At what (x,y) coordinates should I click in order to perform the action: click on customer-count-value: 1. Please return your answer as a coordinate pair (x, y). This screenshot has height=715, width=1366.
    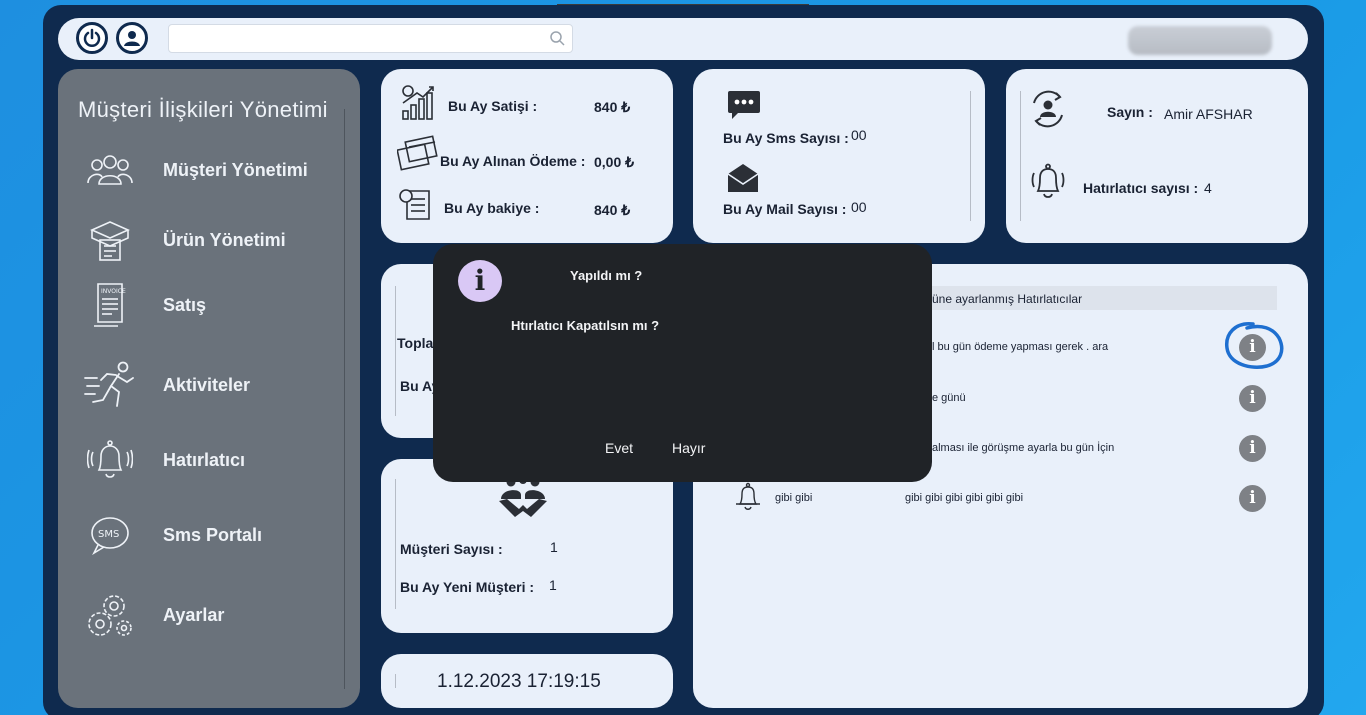
    Looking at the image, I should click on (554, 547).